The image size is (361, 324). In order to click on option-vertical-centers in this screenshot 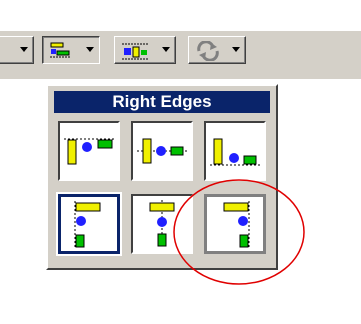, I will do `click(162, 151)`.